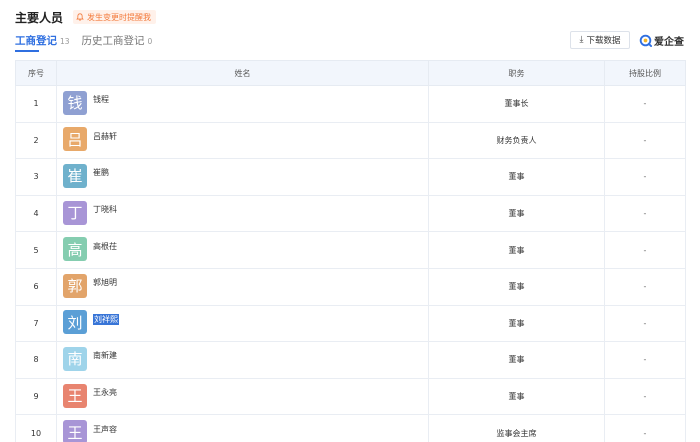 This screenshot has width=700, height=442. What do you see at coordinates (36, 250) in the screenshot?
I see `row-index: 5` at bounding box center [36, 250].